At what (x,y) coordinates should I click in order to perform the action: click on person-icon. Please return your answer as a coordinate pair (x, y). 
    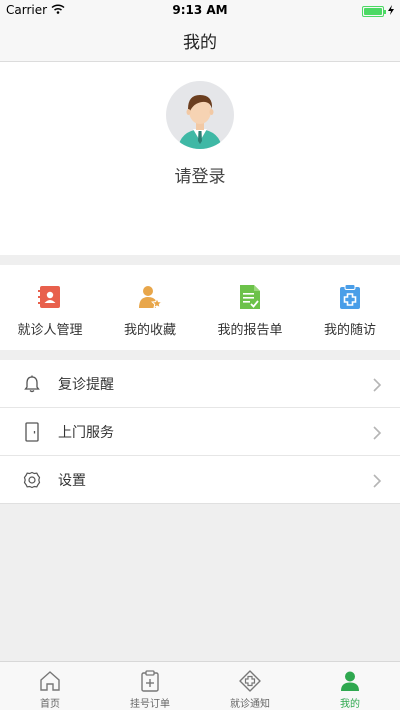
    Looking at the image, I should click on (350, 681).